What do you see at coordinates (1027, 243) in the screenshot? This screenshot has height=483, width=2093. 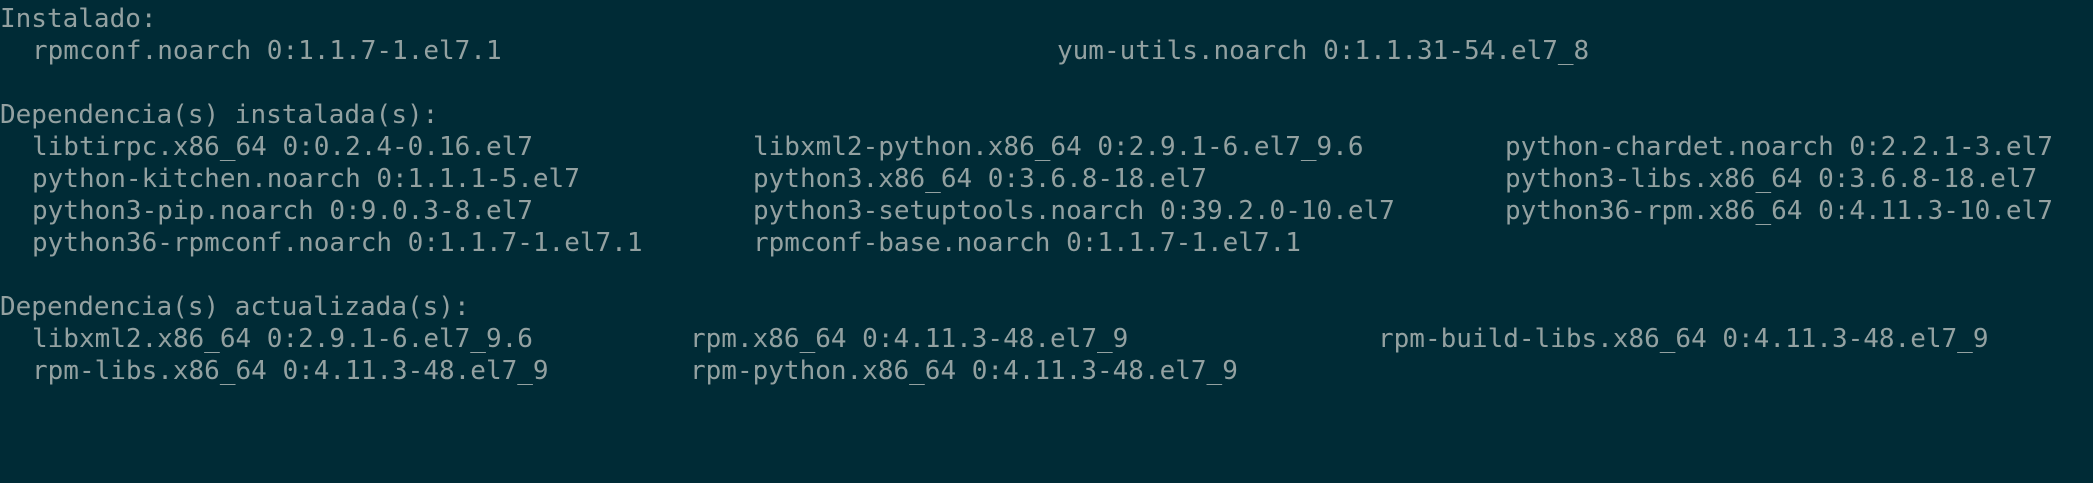 I see `package-entry: rpmconf-base.noarch 0:1.1.7-1.el7.1` at bounding box center [1027, 243].